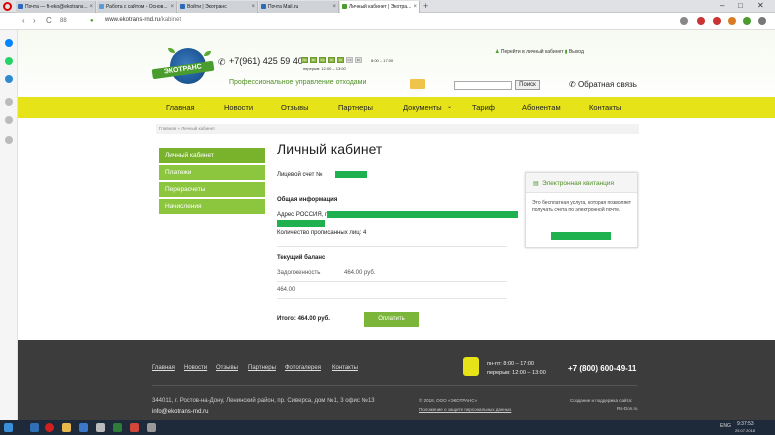  I want to click on tab-site-work: Работа с сайтом - Основ... ×, so click(137, 7).